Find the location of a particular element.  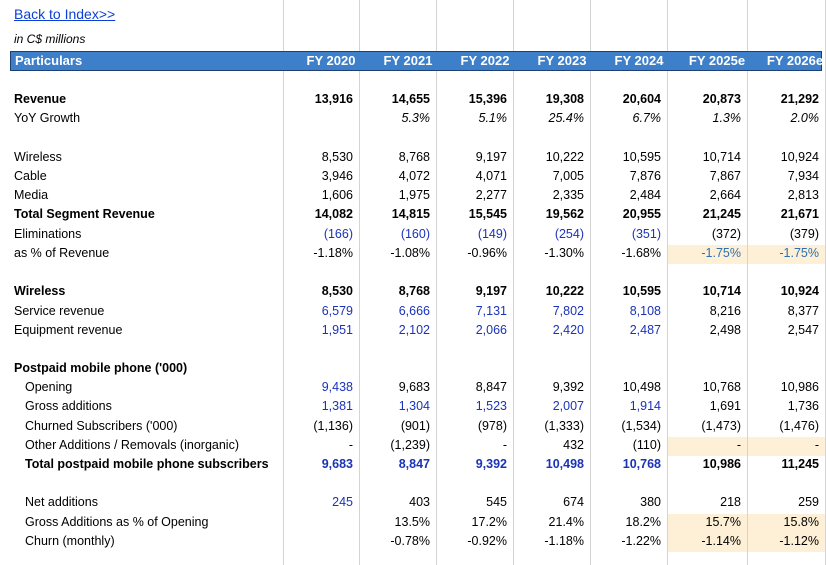

table-cell: 1,951 is located at coordinates (321, 331).